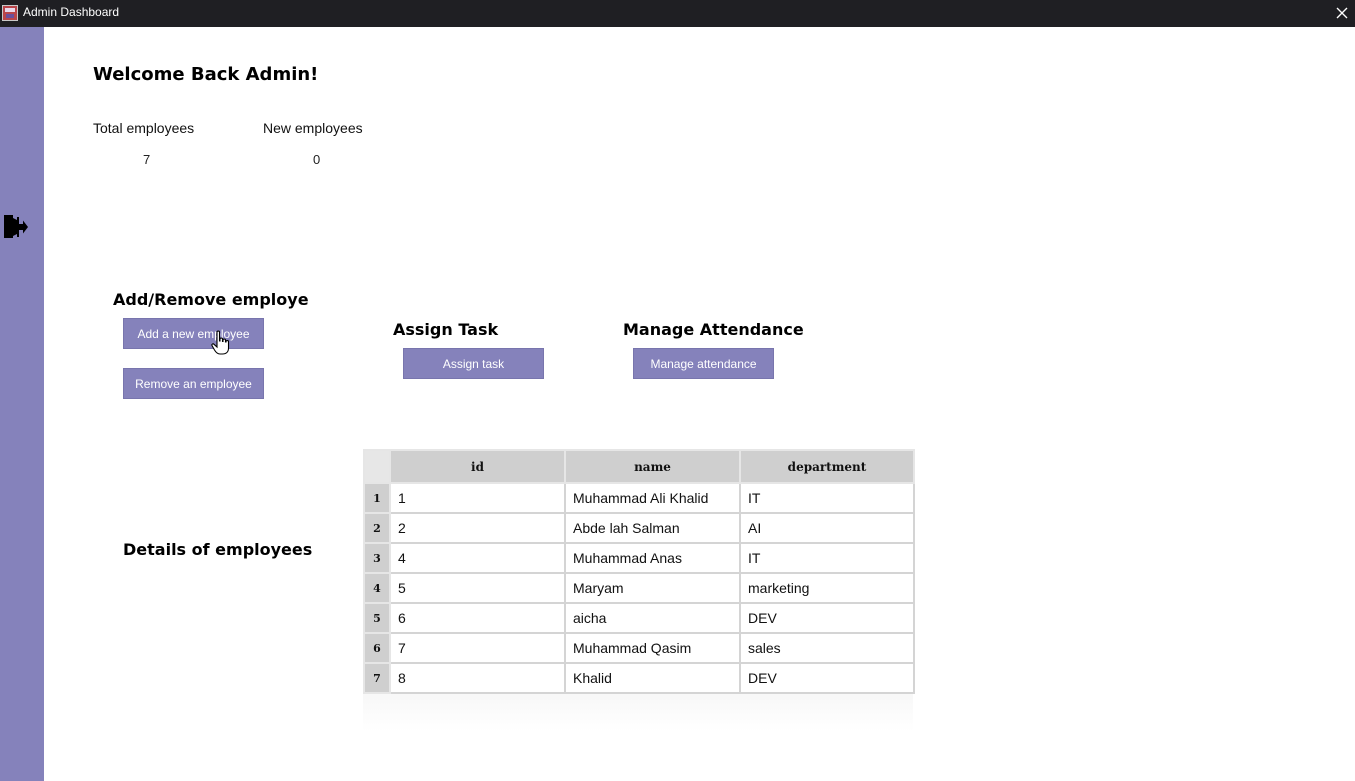  I want to click on table-corner, so click(377, 466).